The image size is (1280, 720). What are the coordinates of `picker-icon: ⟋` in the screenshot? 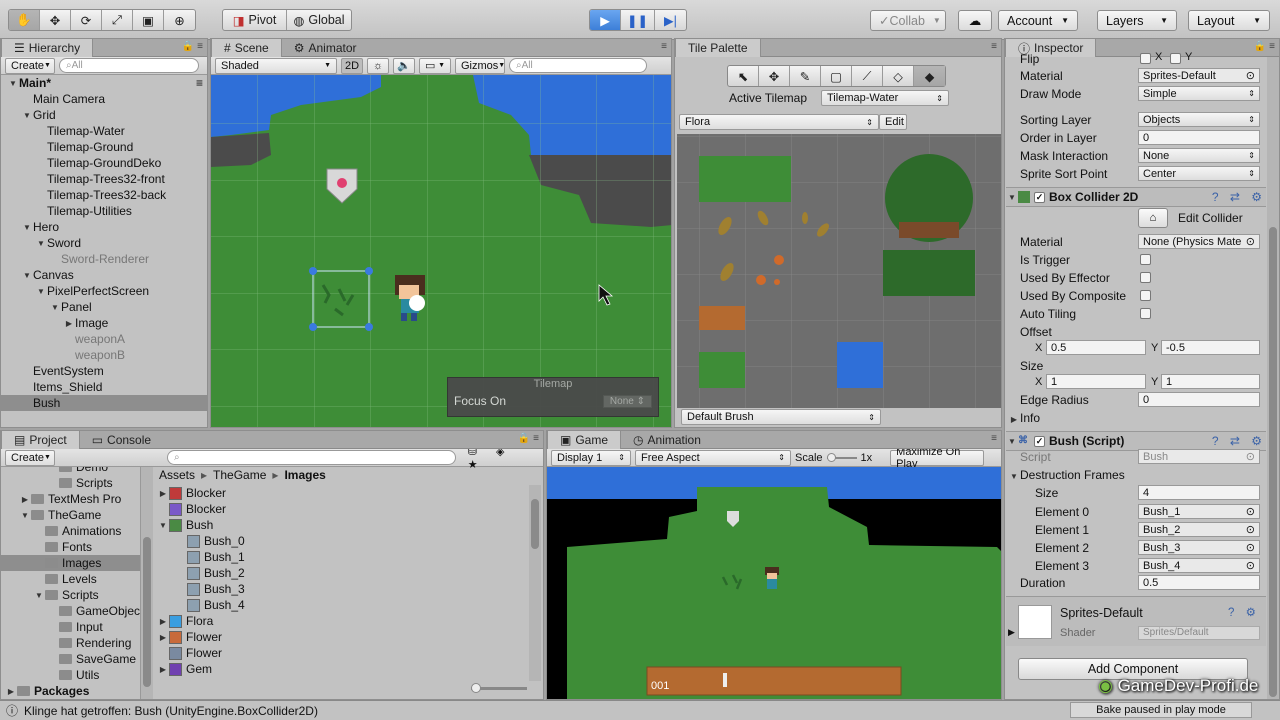 It's located at (867, 76).